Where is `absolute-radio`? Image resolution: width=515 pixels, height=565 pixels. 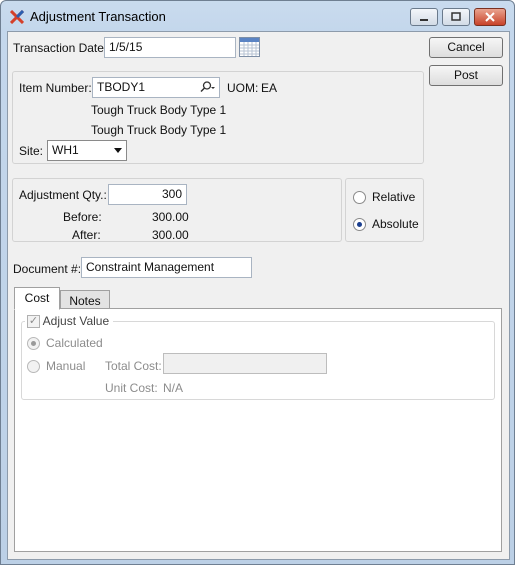
absolute-radio is located at coordinates (359, 224).